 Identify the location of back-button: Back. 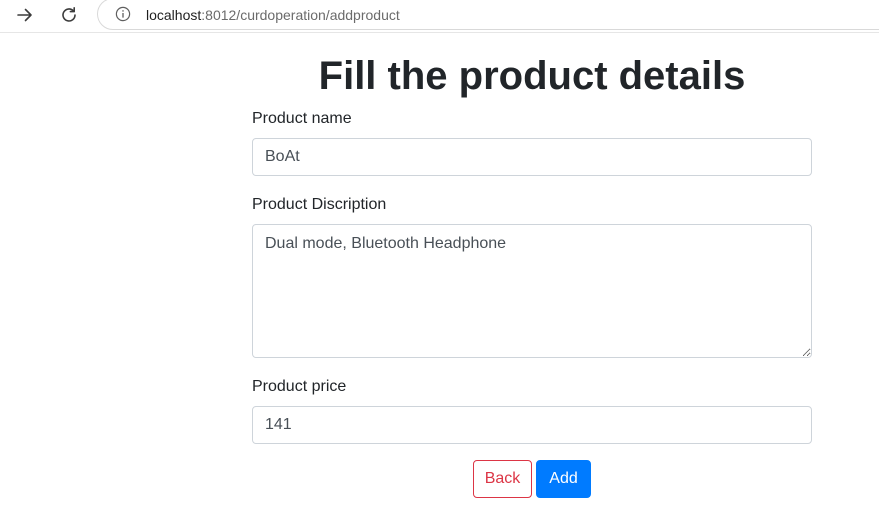
(502, 479).